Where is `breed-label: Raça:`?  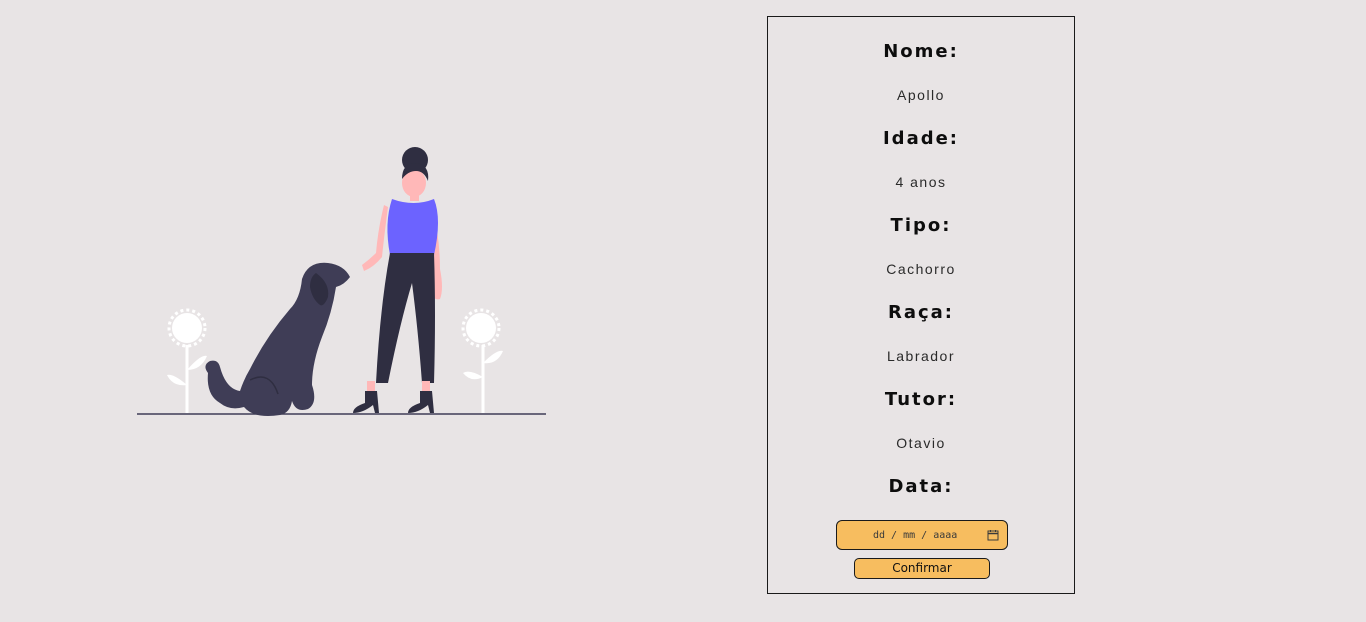 breed-label: Raça: is located at coordinates (921, 312).